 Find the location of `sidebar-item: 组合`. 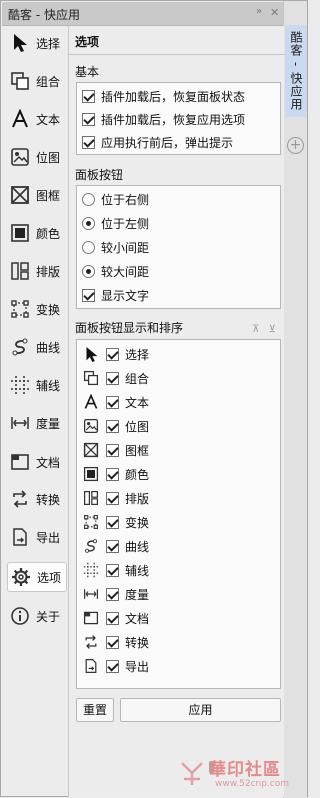

sidebar-item: 组合 is located at coordinates (37, 81).